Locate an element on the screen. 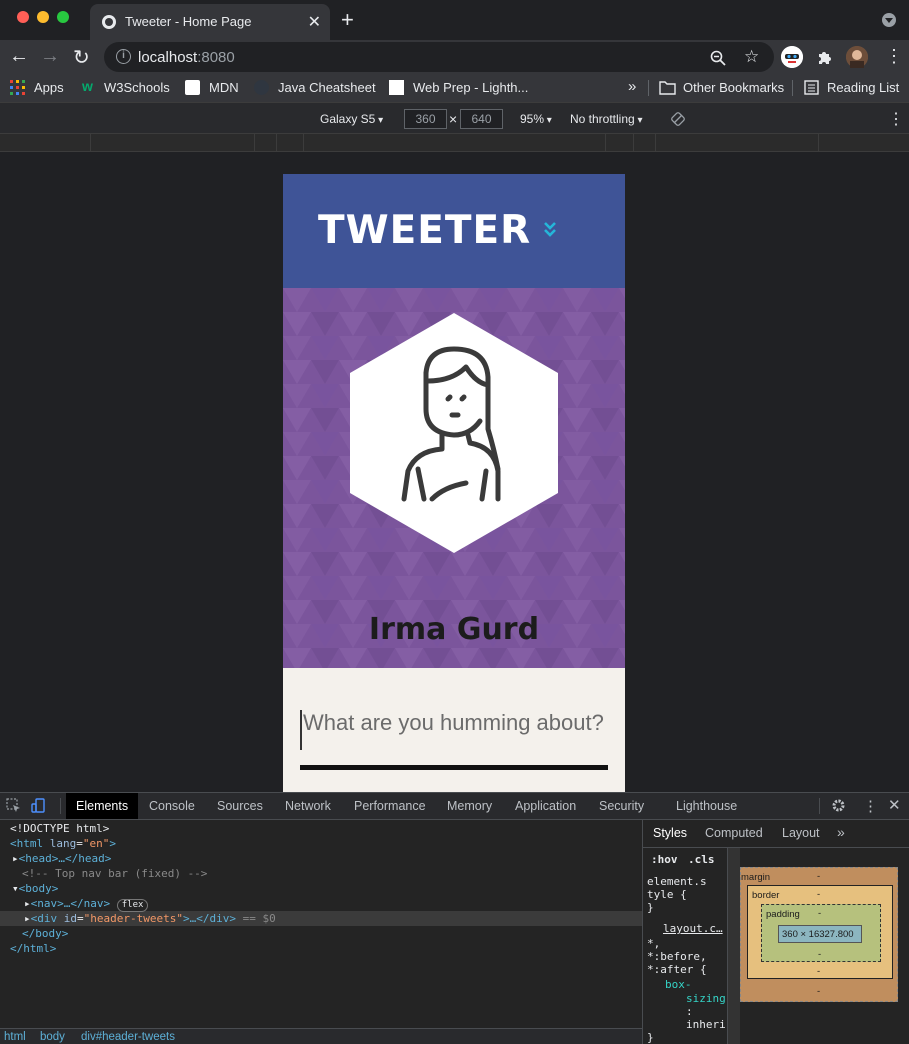 The height and width of the screenshot is (1044, 909). maximize-window-button is located at coordinates (63, 17).